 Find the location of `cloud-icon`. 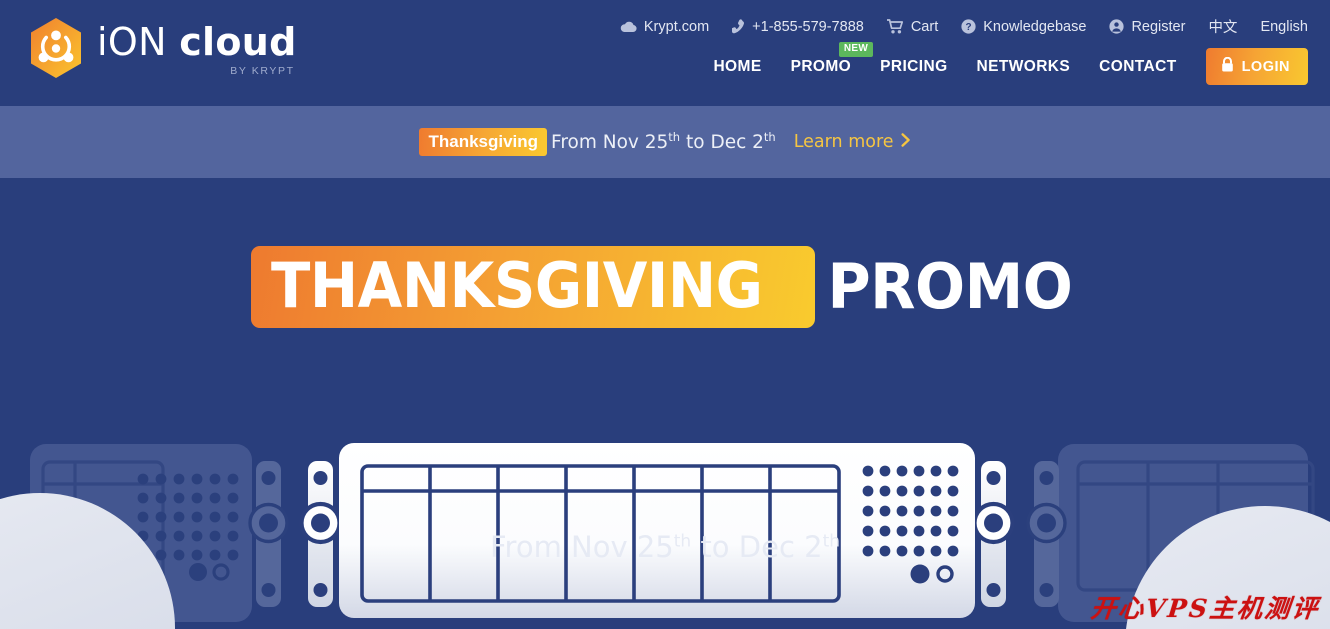

cloud-icon is located at coordinates (628, 26).